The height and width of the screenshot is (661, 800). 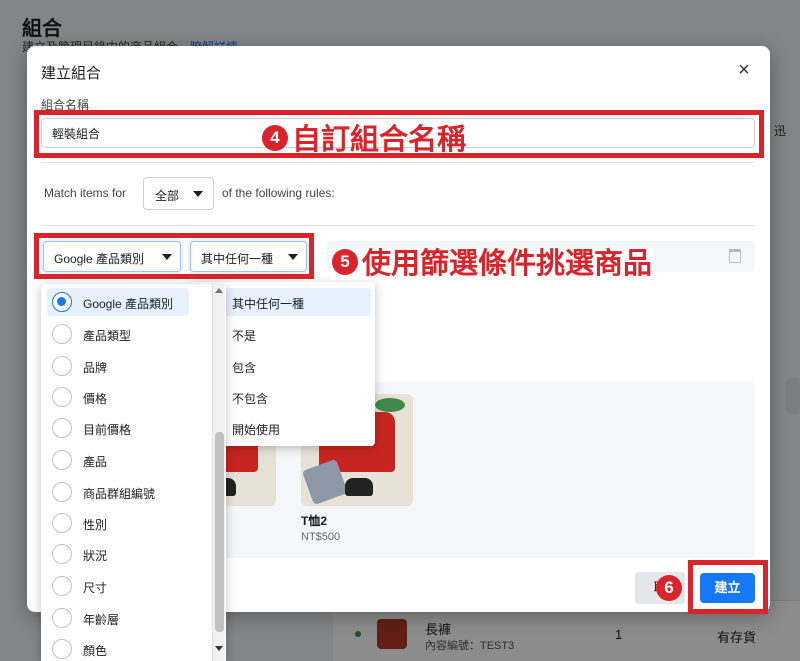 I want to click on match-prefix-label: Match items for, so click(x=85, y=193).